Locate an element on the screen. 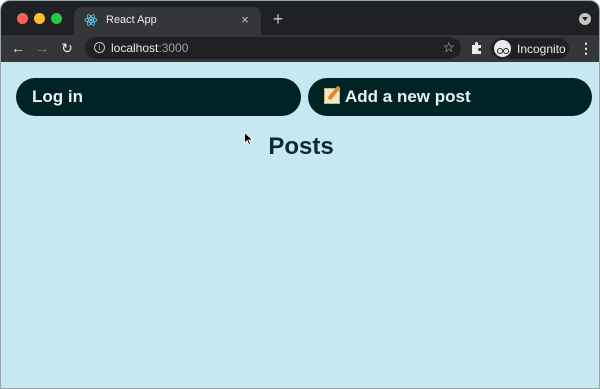  posts-heading: Posts is located at coordinates (301, 146).